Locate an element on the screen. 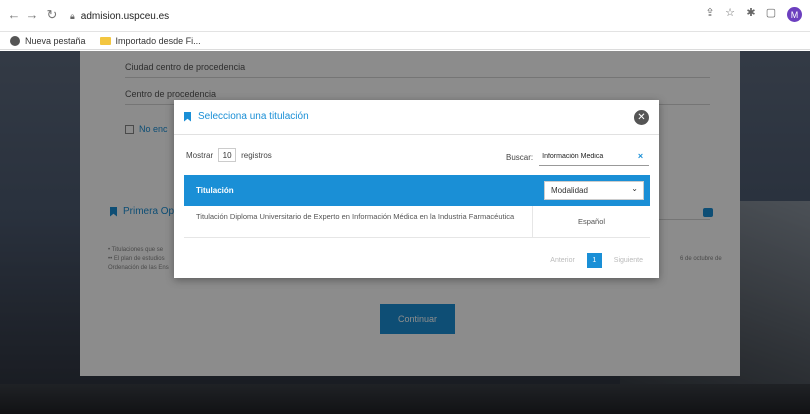  next-page-button: Siguiente is located at coordinates (628, 260).